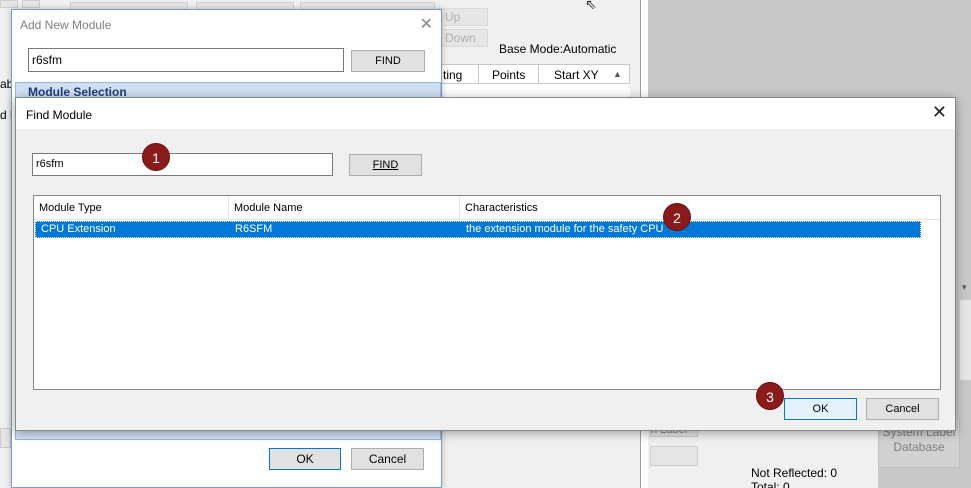 This screenshot has height=488, width=971. What do you see at coordinates (674, 456) in the screenshot?
I see `status-button` at bounding box center [674, 456].